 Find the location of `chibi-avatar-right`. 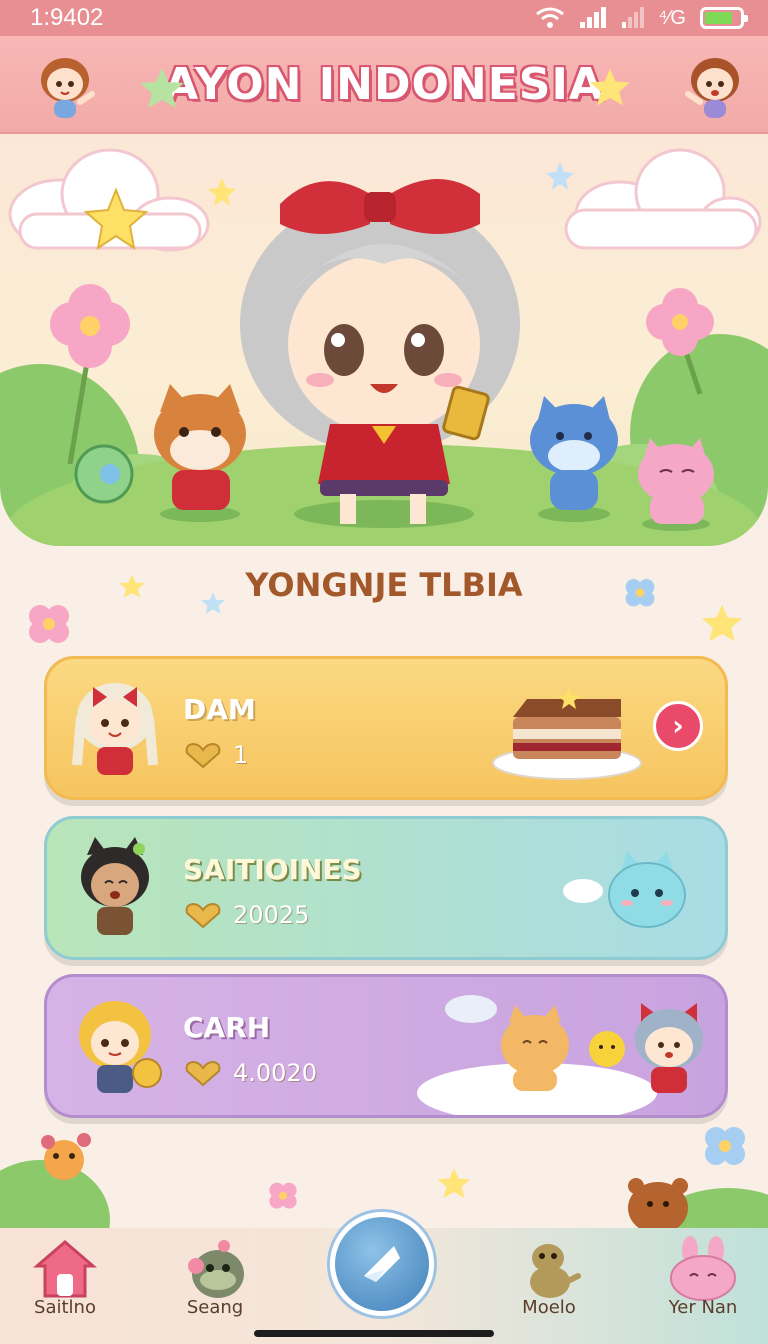

chibi-avatar-right is located at coordinates (715, 86).